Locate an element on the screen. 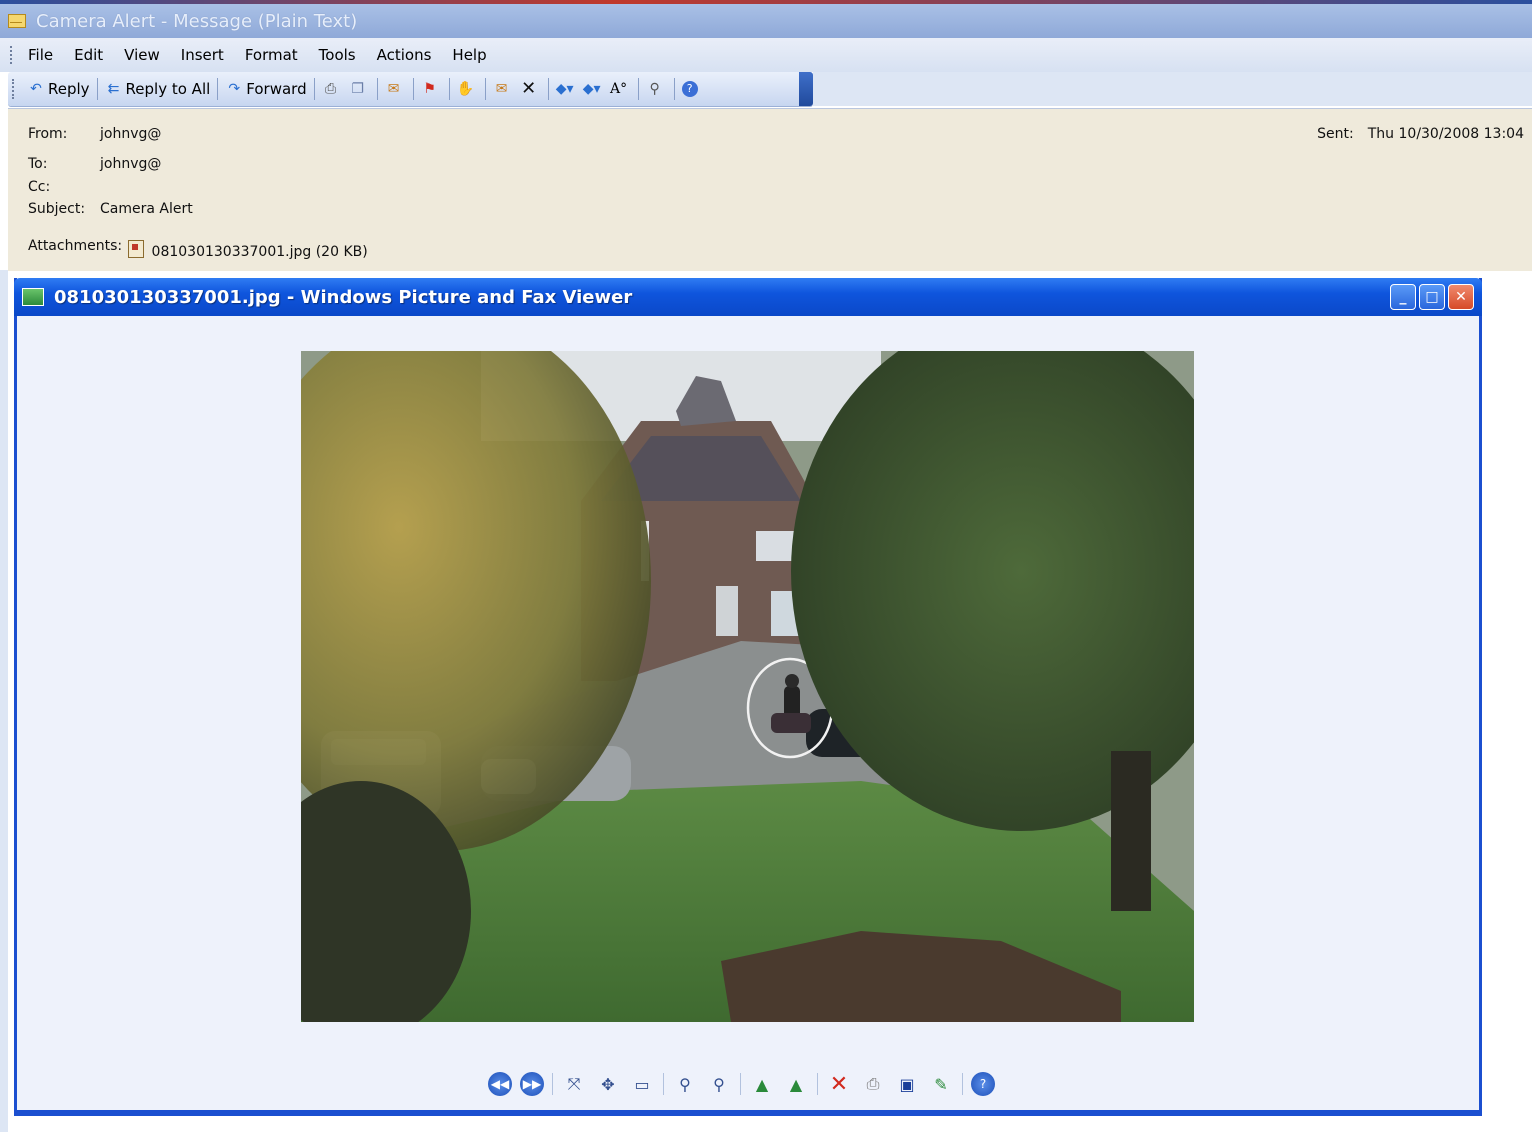 The width and height of the screenshot is (1532, 1132). font-size-icon: A° is located at coordinates (619, 89).